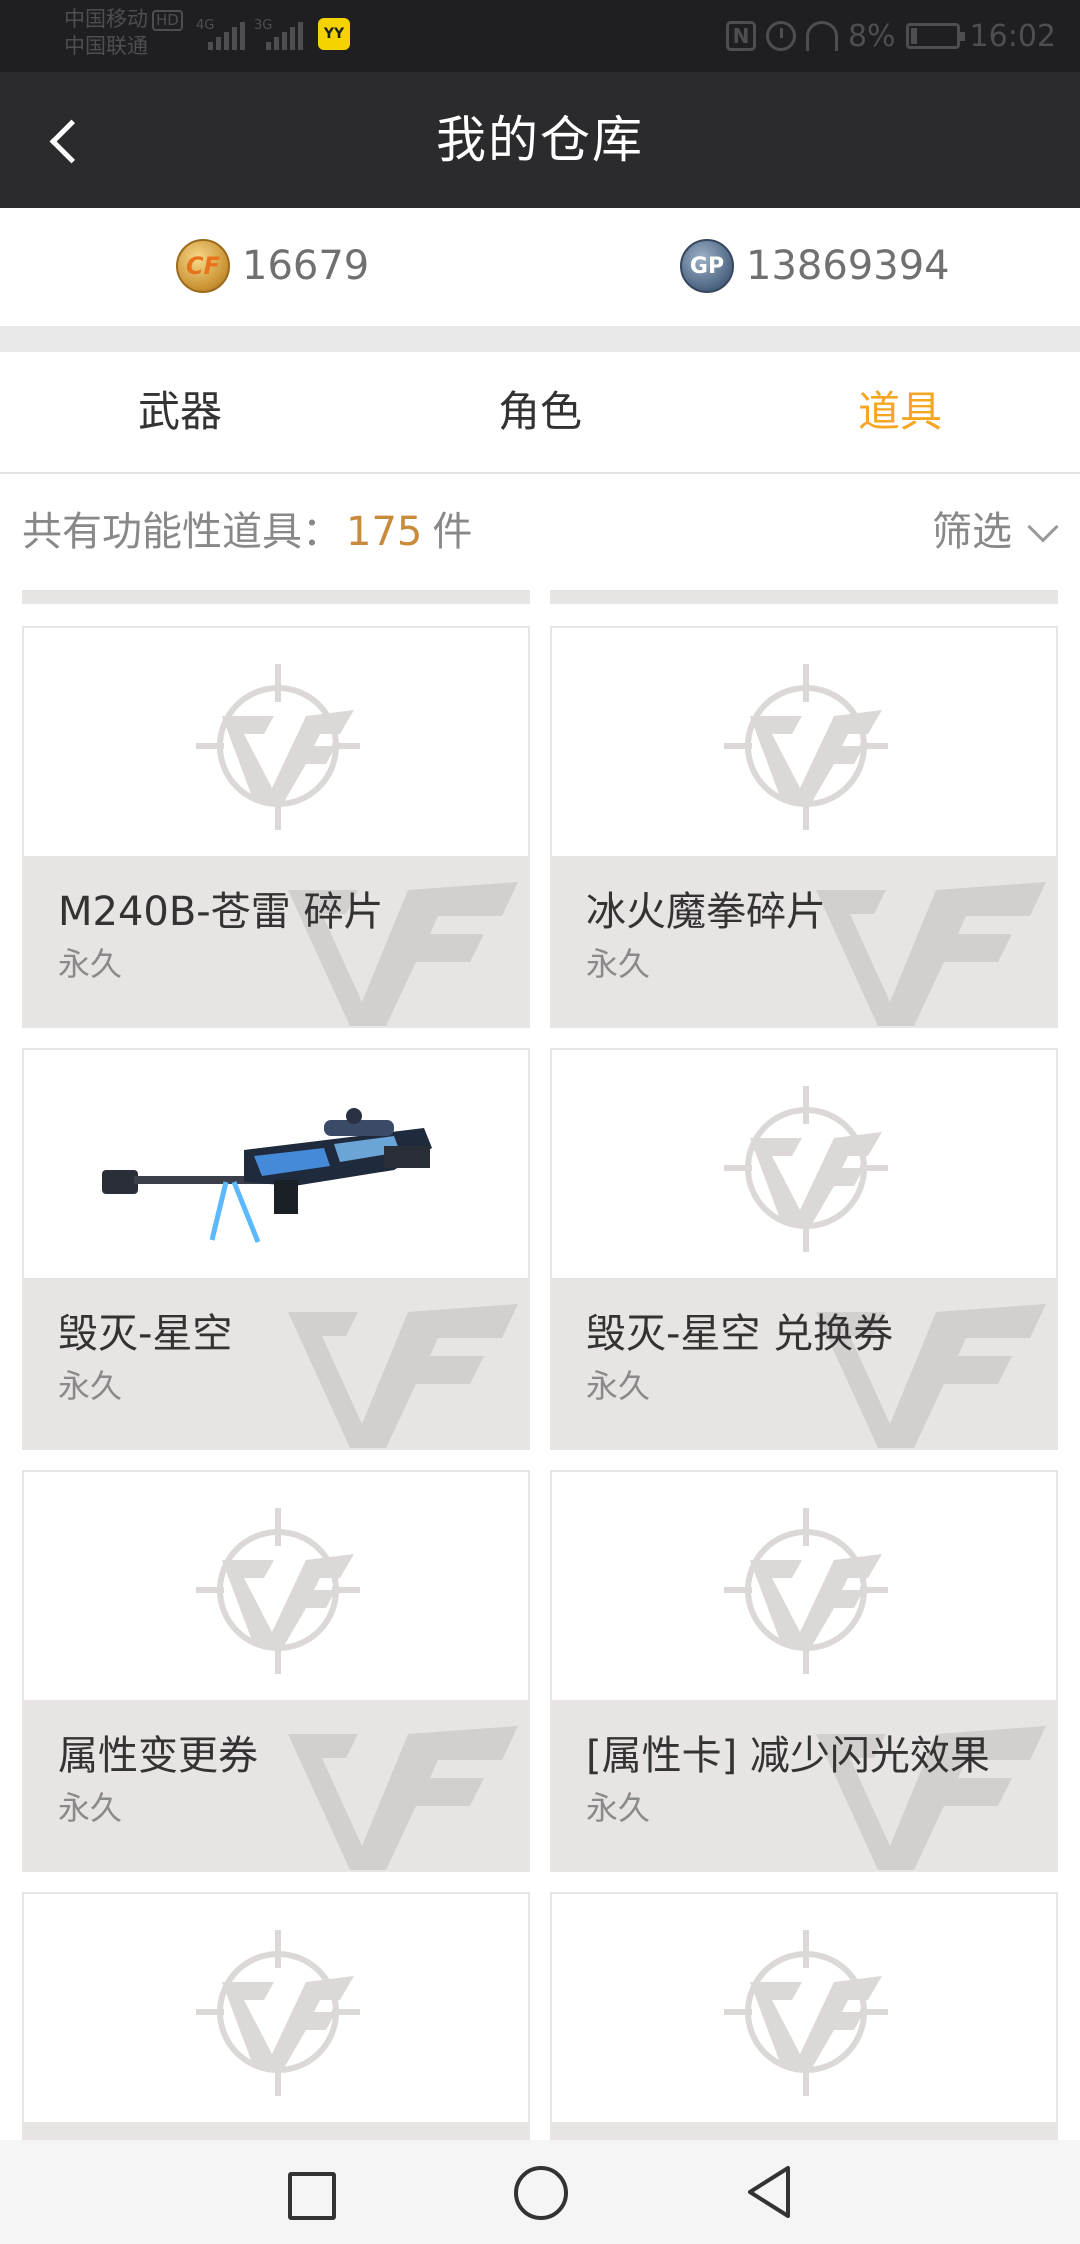 The height and width of the screenshot is (2244, 1080). Describe the element at coordinates (180, 412) in the screenshot. I see `tab-weapons: 武器` at that location.